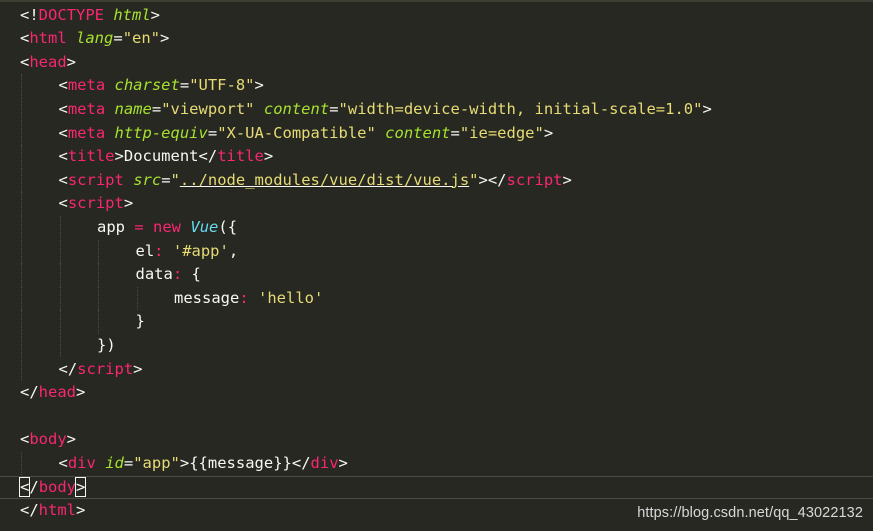 Image resolution: width=873 pixels, height=531 pixels. Describe the element at coordinates (90, 16) in the screenshot. I see `code-line-content: <!DOCTYPE html>` at that location.